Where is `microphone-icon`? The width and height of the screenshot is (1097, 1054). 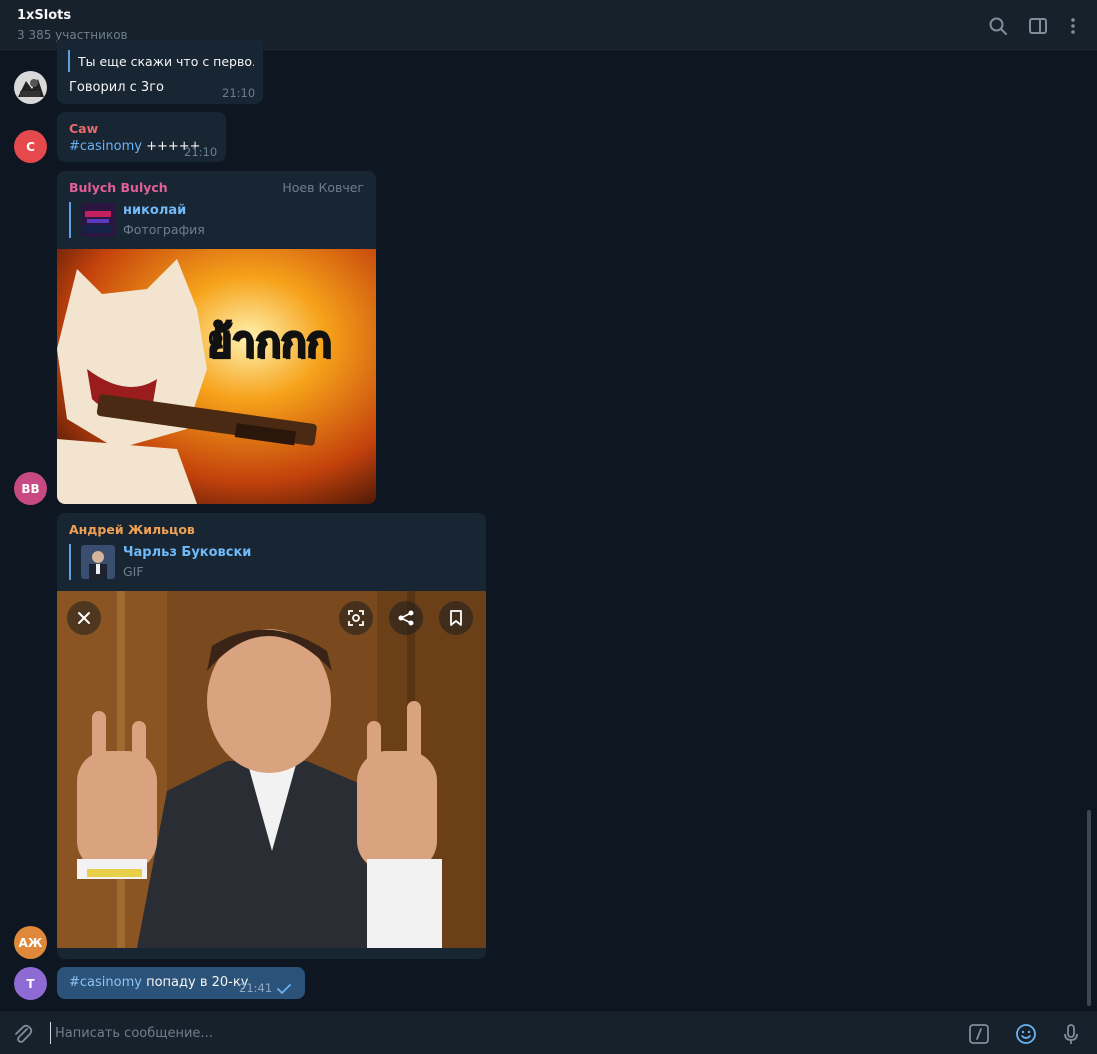
microphone-icon is located at coordinates (1071, 1034).